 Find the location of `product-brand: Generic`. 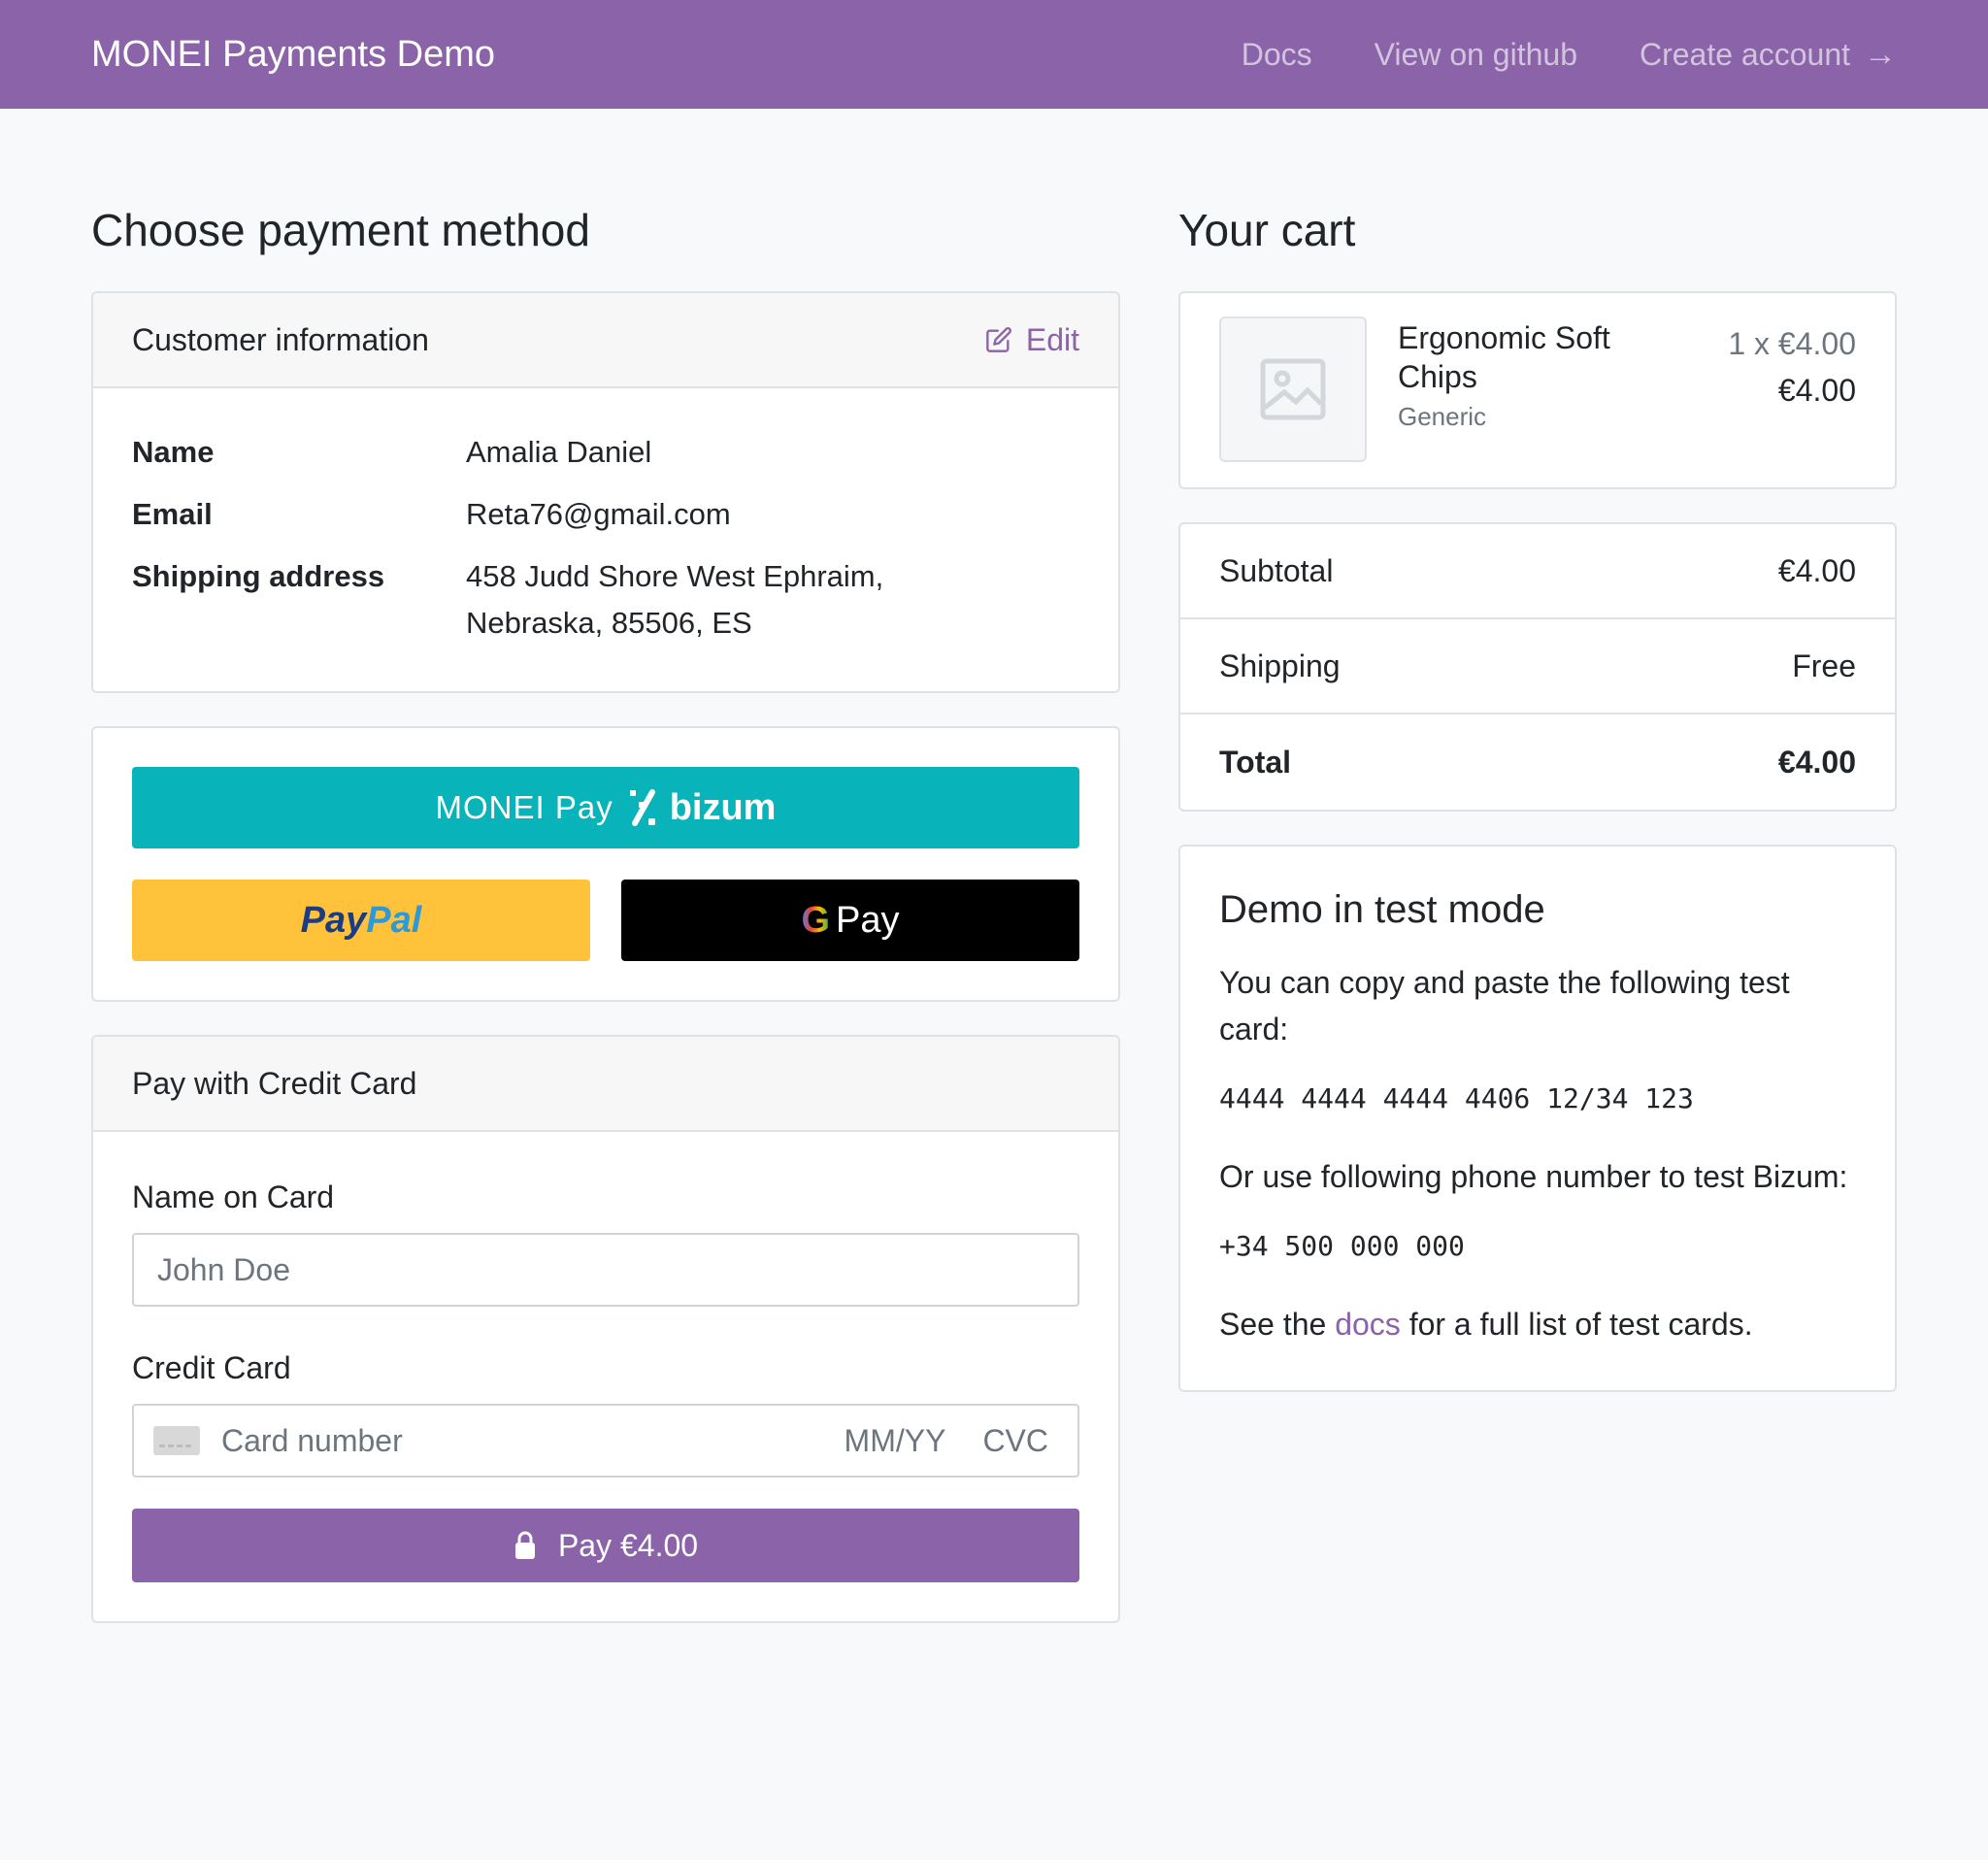

product-brand: Generic is located at coordinates (1443, 416).